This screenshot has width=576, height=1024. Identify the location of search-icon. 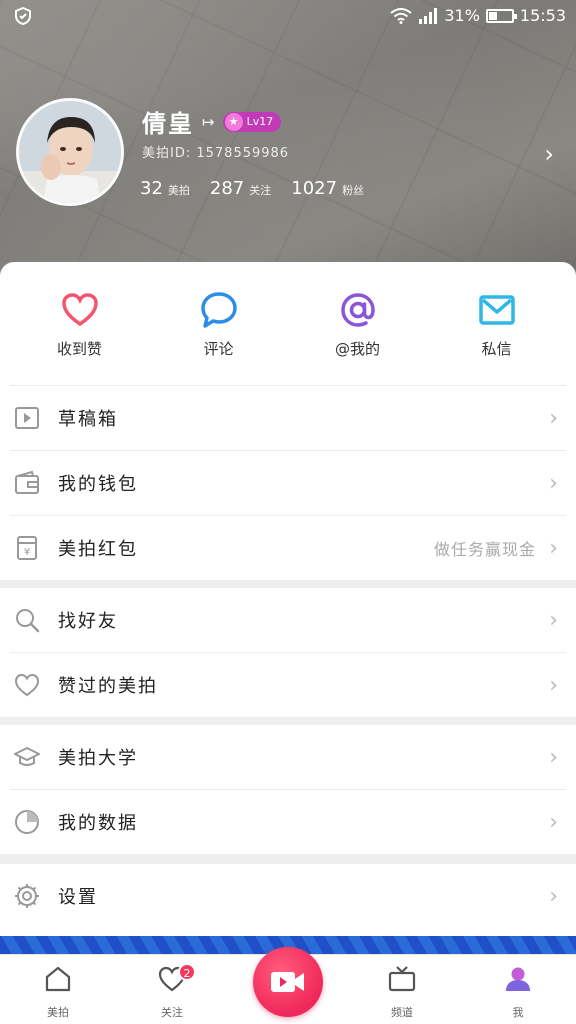
(28, 621).